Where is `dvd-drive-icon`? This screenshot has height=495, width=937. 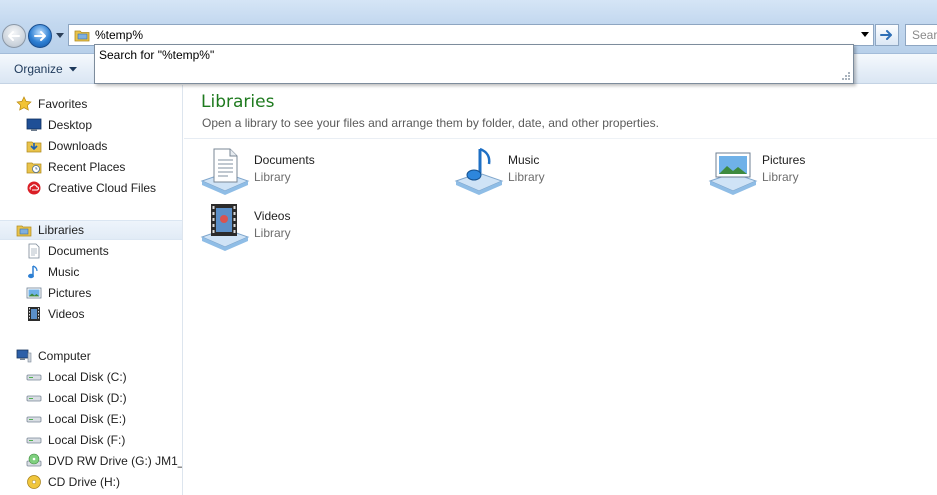
dvd-drive-icon is located at coordinates (34, 461).